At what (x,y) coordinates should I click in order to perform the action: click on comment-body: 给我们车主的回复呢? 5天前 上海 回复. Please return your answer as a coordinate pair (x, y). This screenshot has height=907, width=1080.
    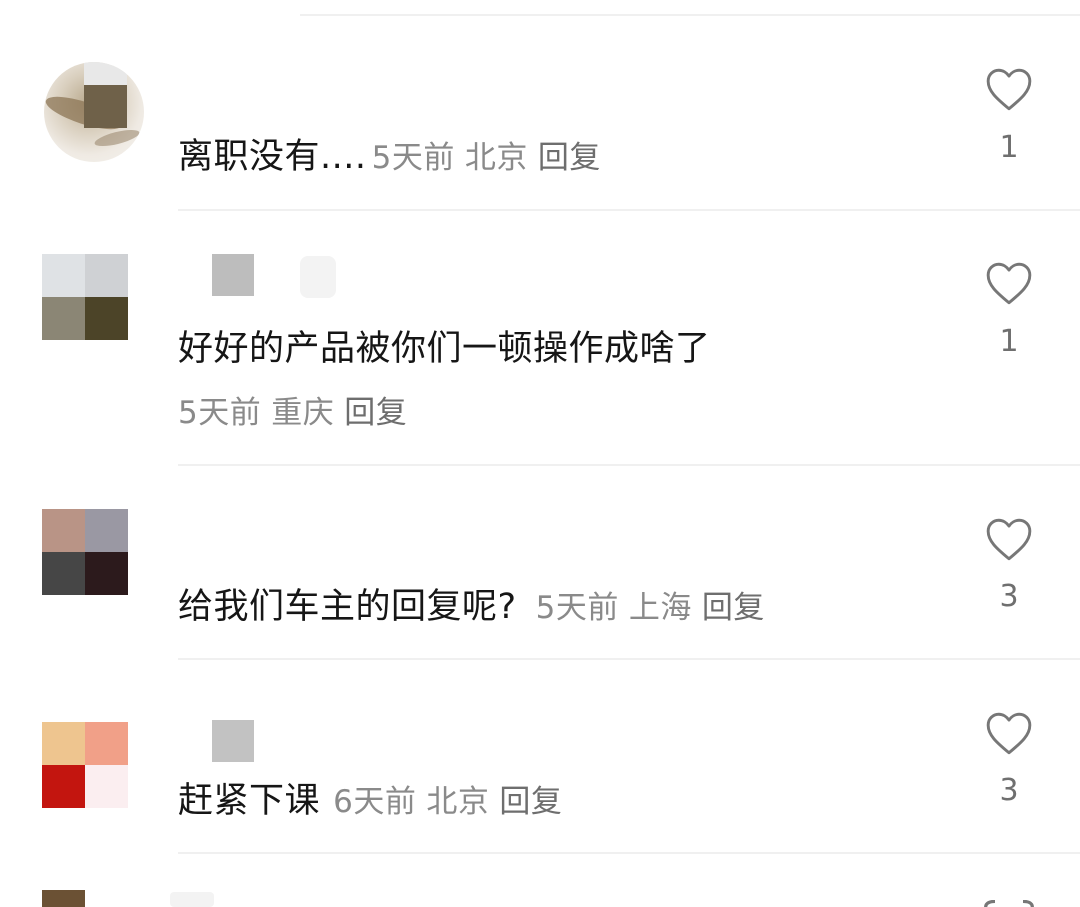
    Looking at the image, I should click on (476, 603).